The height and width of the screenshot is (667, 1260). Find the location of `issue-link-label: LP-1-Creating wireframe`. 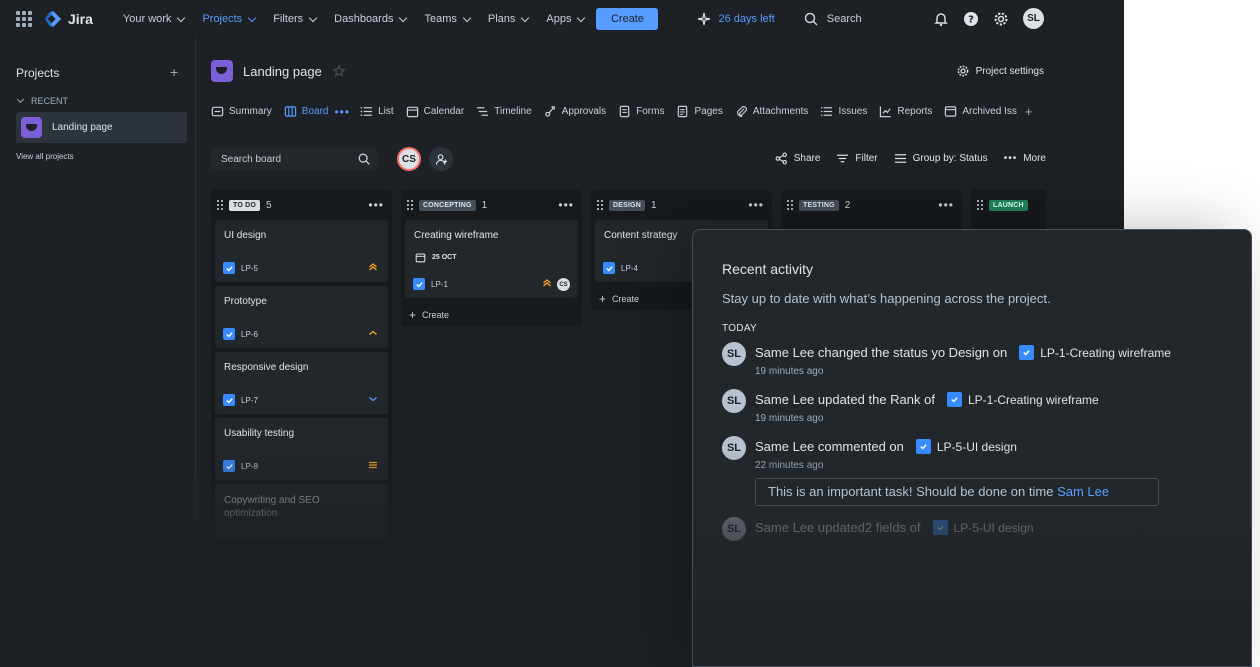

issue-link-label: LP-1-Creating wireframe is located at coordinates (1033, 399).